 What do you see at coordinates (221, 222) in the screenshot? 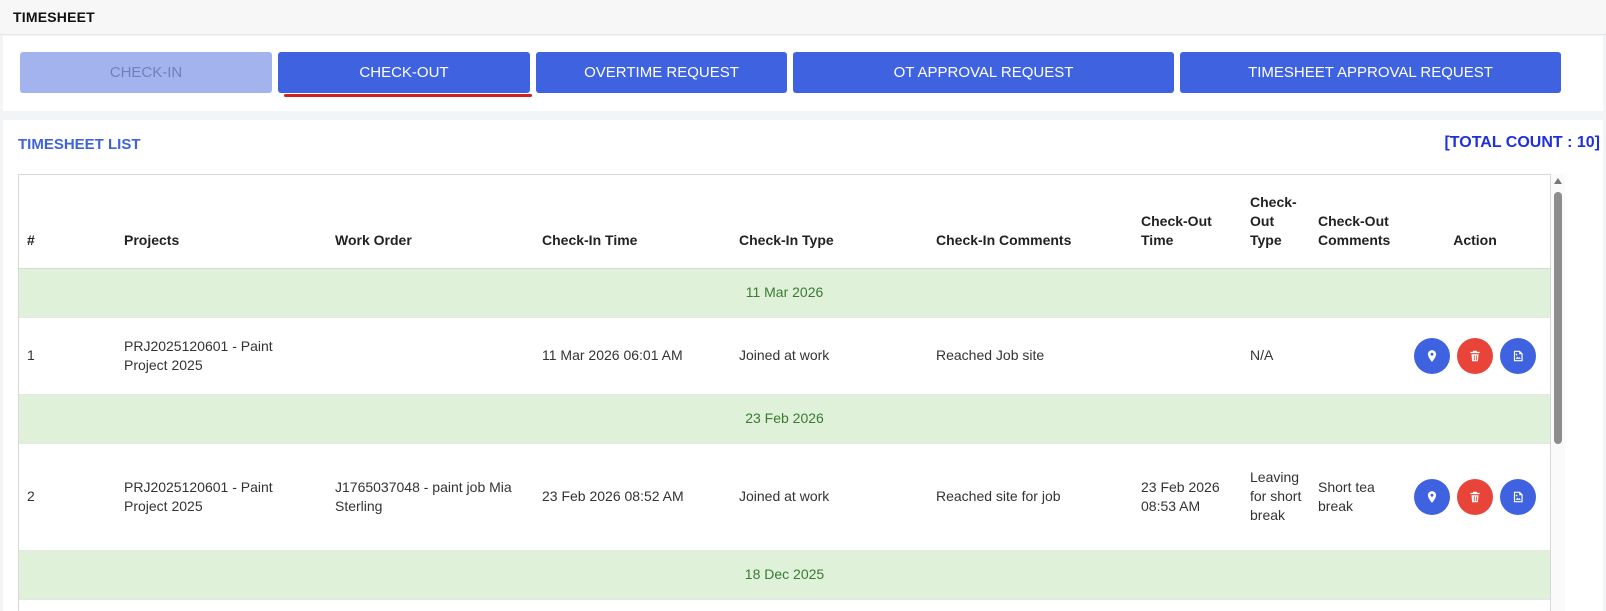
I see `column-header-projects: Projects` at bounding box center [221, 222].